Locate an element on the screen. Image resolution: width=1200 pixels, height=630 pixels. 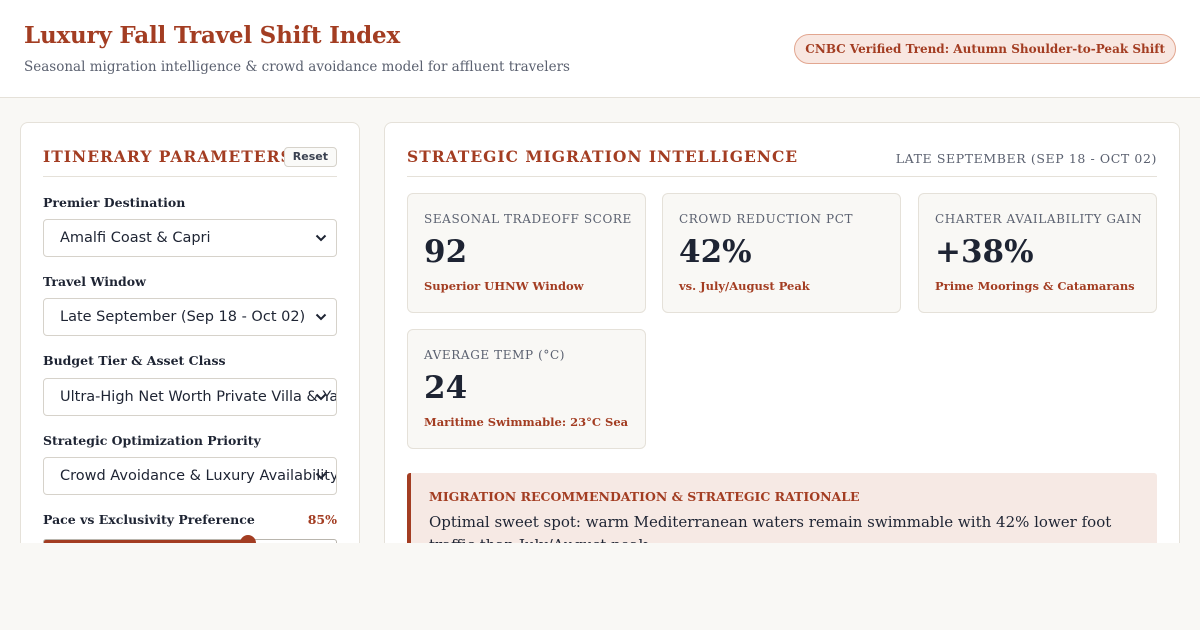
parameters-divider is located at coordinates (190, 176).